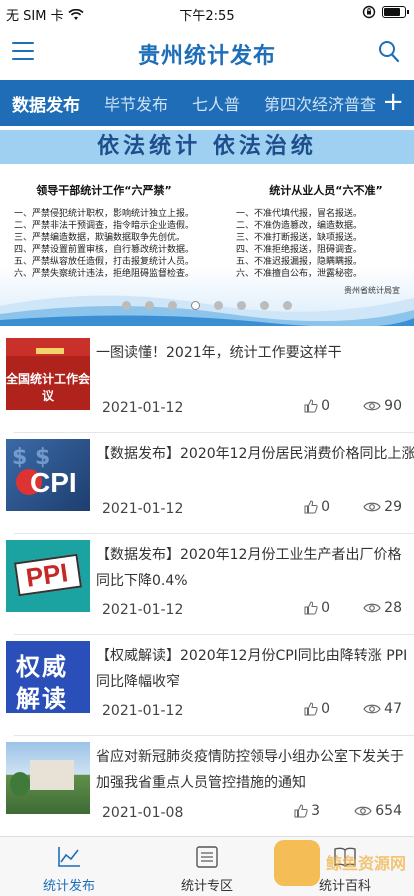 The height and width of the screenshot is (896, 414). Describe the element at coordinates (104, 190) in the screenshot. I see `banner-left-title: 领导干部统计工作“六严禁”` at that location.